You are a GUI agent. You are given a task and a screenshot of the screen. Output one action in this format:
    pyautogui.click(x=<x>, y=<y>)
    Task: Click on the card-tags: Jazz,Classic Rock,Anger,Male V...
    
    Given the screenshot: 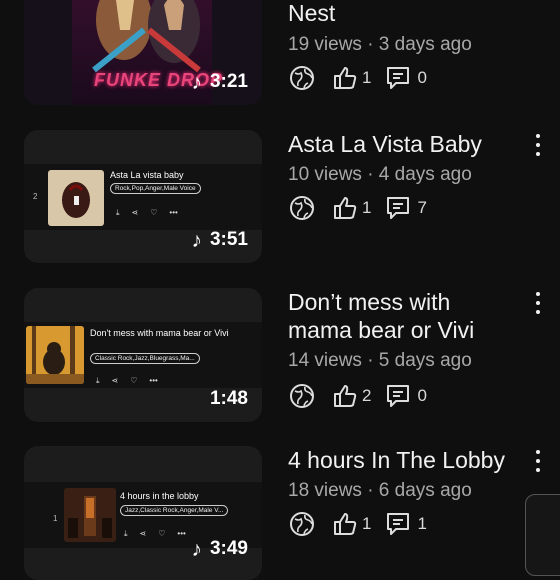 What is the action you would take?
    pyautogui.click(x=174, y=510)
    